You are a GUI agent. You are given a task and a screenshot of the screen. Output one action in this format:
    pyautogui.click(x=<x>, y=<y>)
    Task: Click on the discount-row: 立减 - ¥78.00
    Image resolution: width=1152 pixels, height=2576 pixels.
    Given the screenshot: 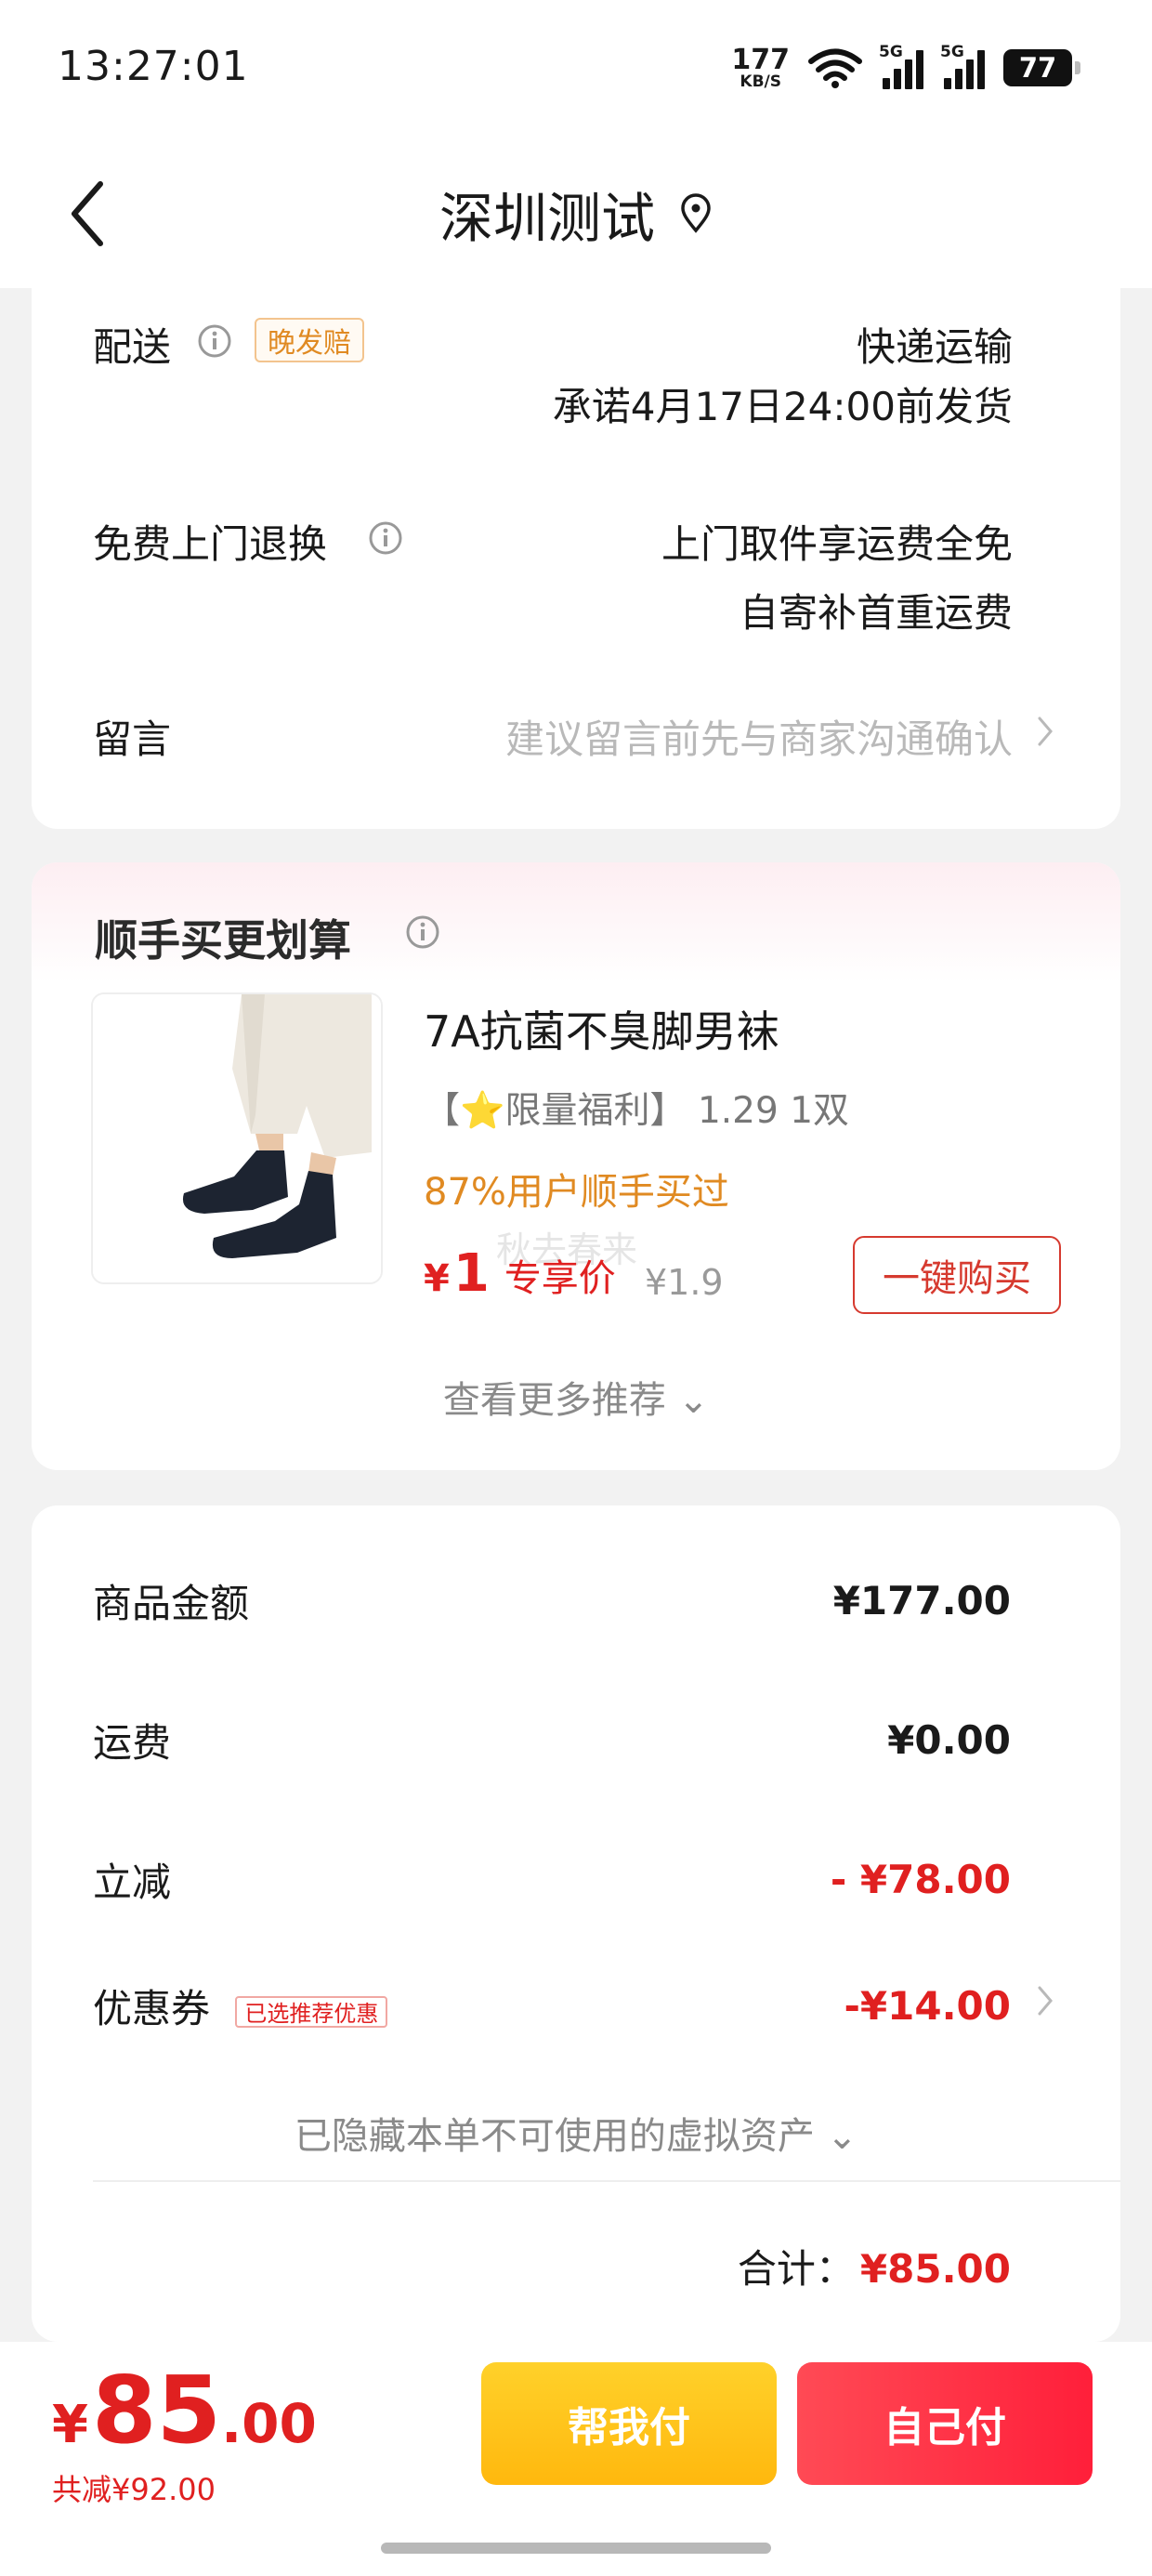 What is the action you would take?
    pyautogui.click(x=552, y=1879)
    